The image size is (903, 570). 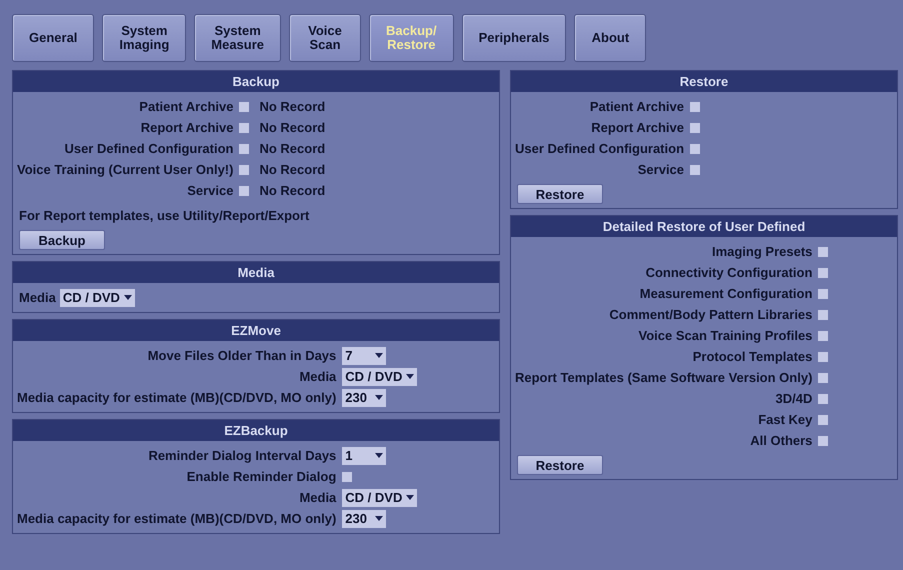 I want to click on action-button: Backup, so click(x=62, y=240).